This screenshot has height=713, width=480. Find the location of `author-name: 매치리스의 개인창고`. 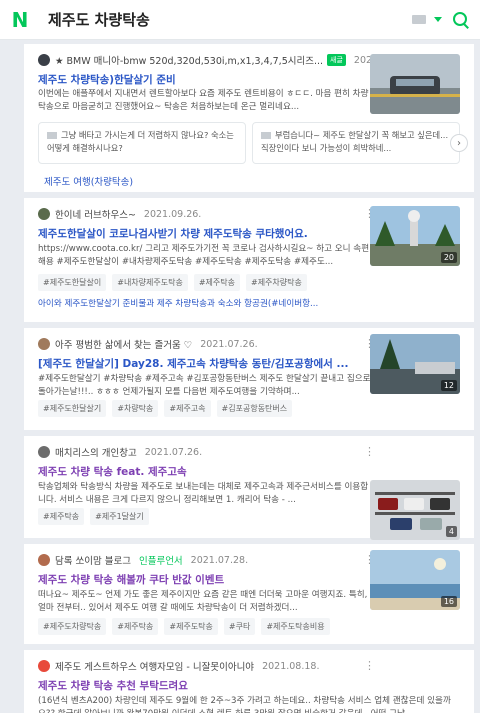

author-name: 매치리스의 개인창고 is located at coordinates (96, 452).